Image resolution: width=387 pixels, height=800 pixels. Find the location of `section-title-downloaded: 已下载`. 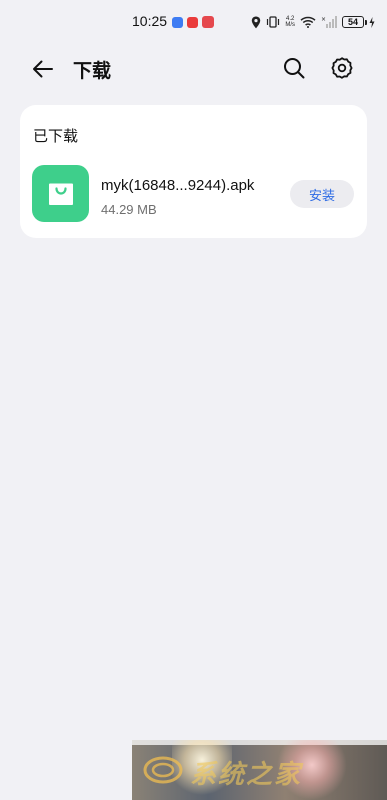

section-title-downloaded: 已下载 is located at coordinates (56, 136).